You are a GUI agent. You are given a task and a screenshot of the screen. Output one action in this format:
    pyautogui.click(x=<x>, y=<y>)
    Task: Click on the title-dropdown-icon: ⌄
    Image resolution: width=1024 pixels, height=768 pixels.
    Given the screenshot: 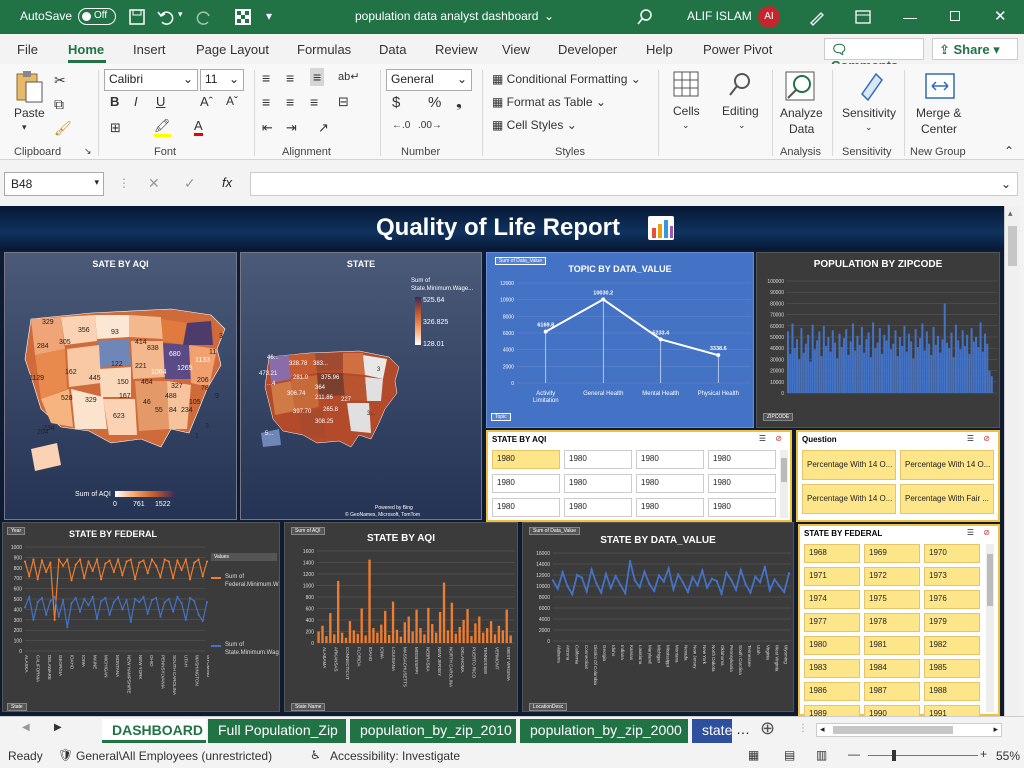 What is the action you would take?
    pyautogui.click(x=549, y=16)
    